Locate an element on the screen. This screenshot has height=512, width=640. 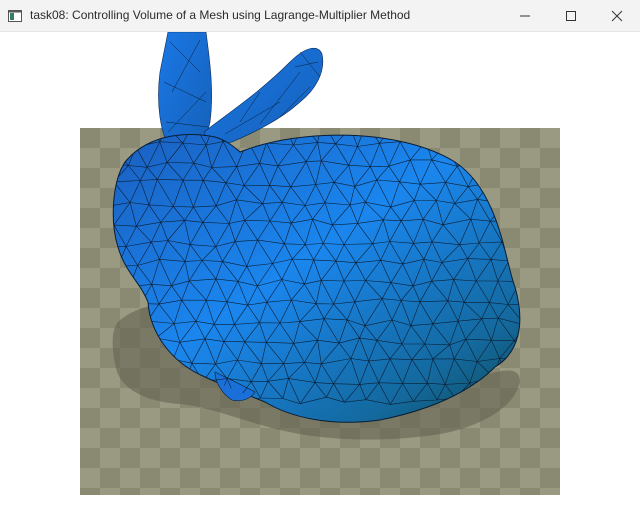
maximize-icon is located at coordinates (571, 16).